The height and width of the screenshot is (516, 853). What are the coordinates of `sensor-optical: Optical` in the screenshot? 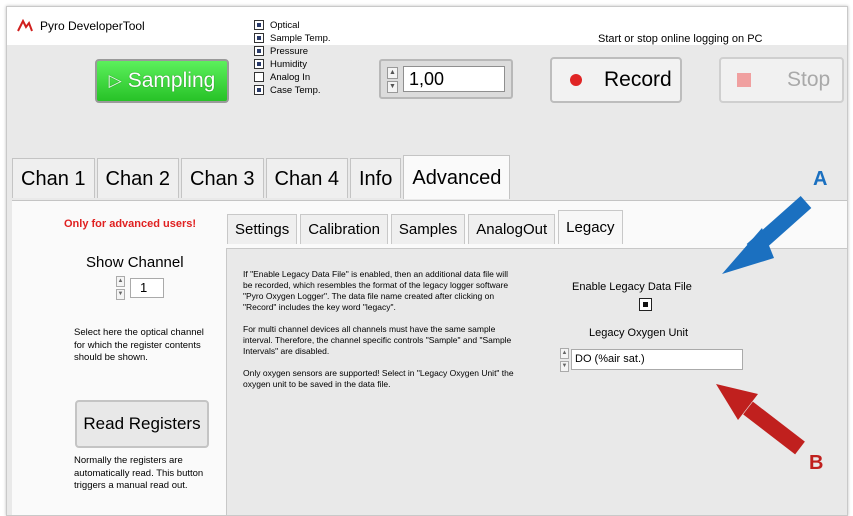 It's located at (292, 25).